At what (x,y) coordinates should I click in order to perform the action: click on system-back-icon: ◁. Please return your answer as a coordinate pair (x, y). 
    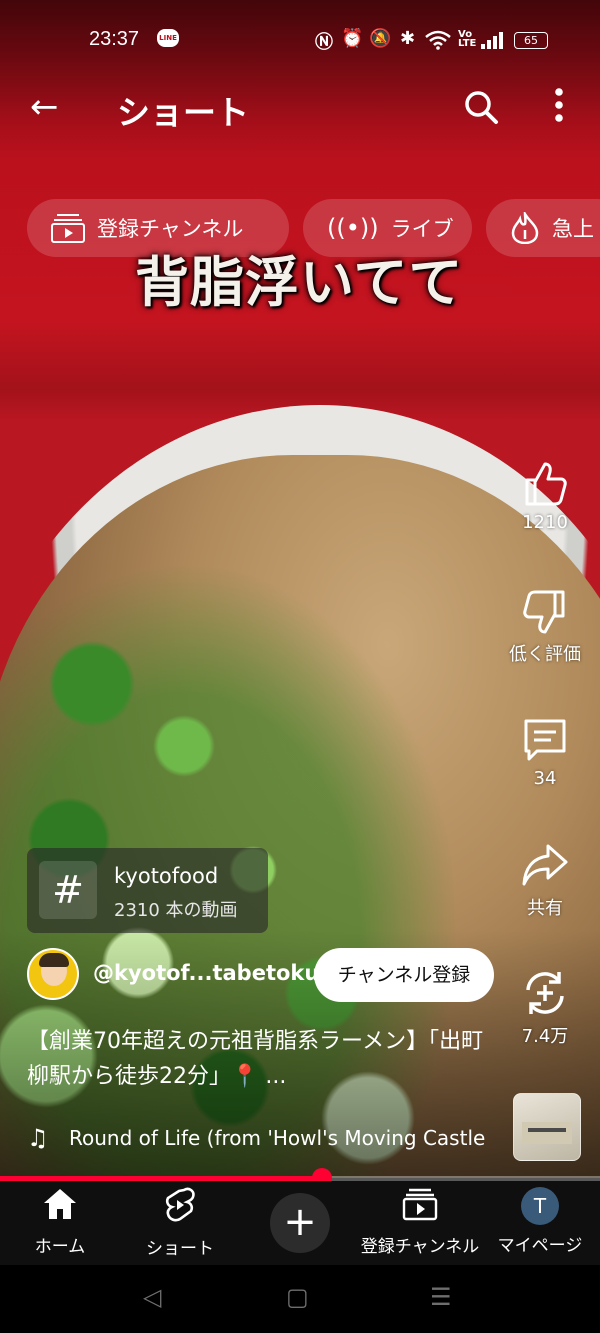
    Looking at the image, I should click on (152, 1297).